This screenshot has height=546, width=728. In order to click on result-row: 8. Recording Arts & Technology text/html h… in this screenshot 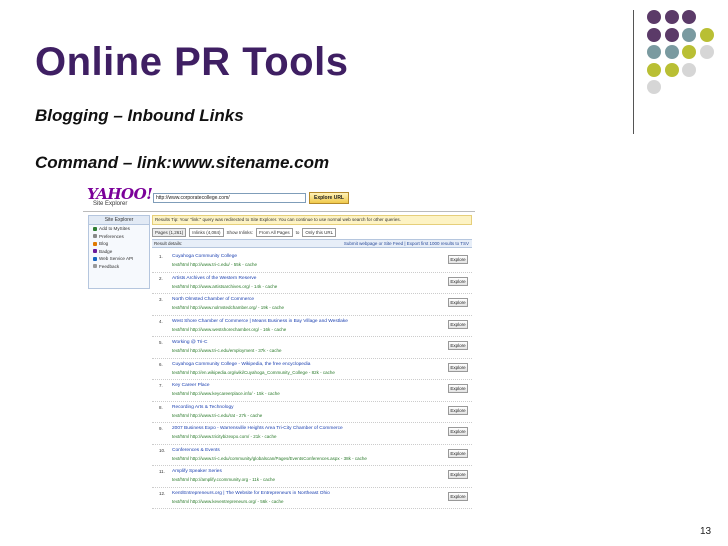, I will do `click(312, 412)`.